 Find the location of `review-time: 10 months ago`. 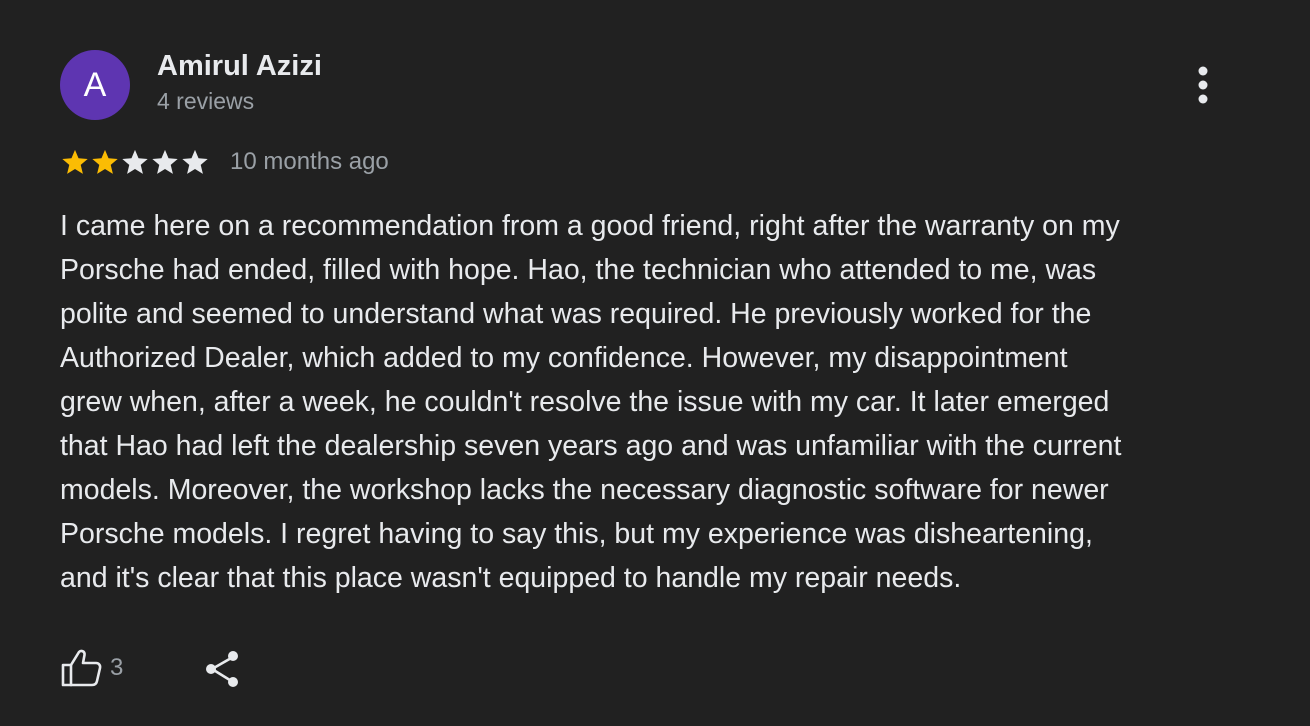

review-time: 10 months ago is located at coordinates (309, 161).